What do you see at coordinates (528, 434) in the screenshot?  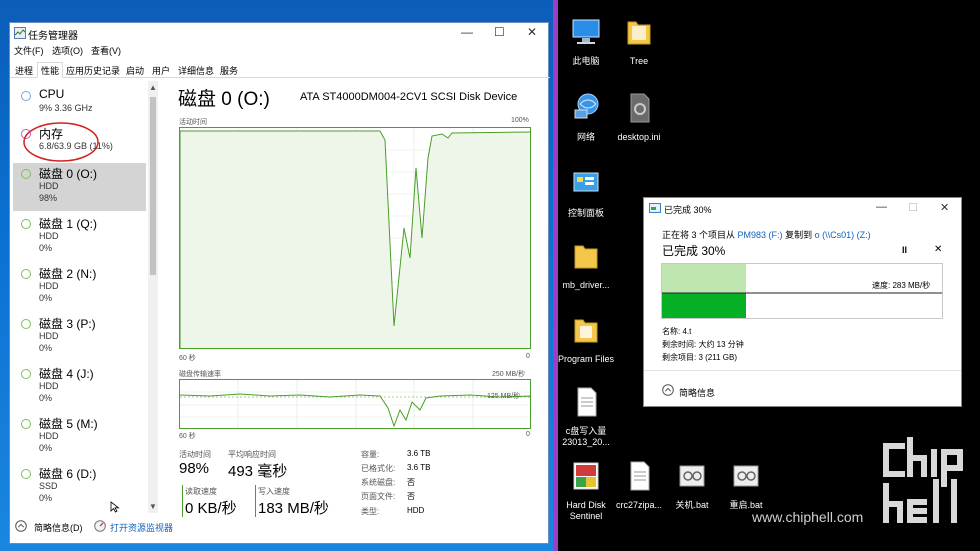 I see `graph2-right-label: 0` at bounding box center [528, 434].